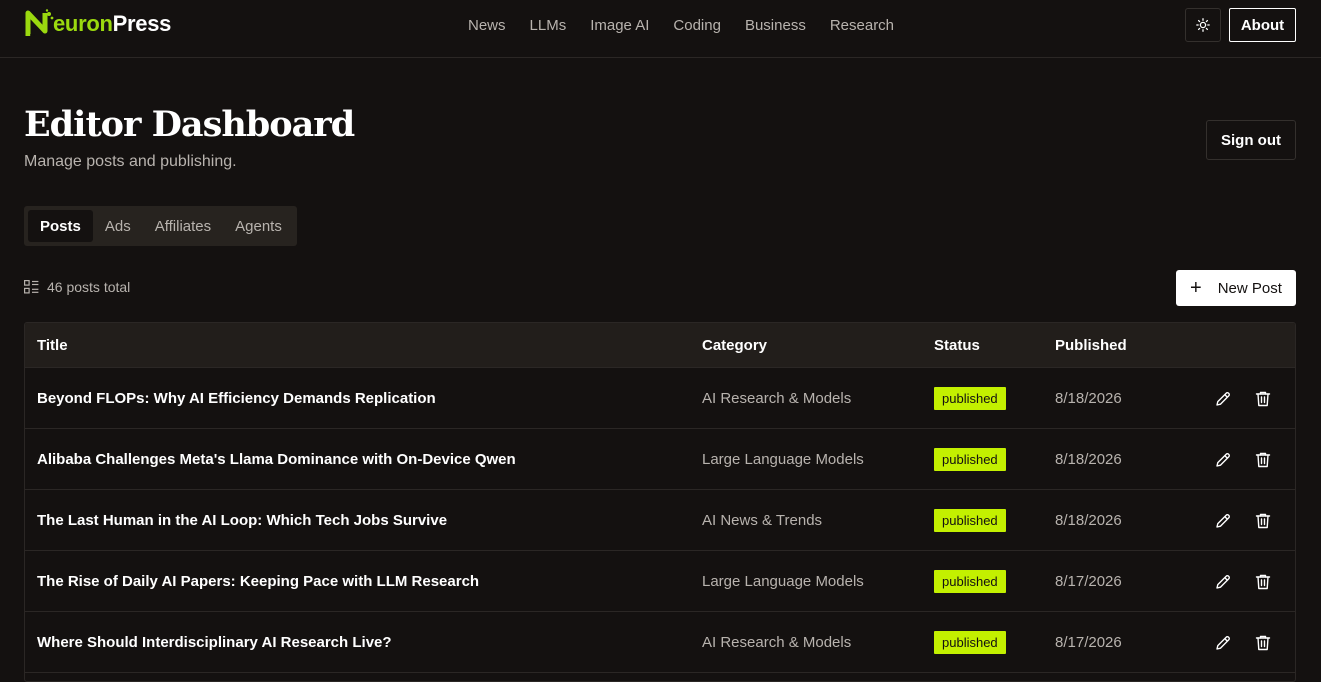 Image resolution: width=1321 pixels, height=682 pixels. What do you see at coordinates (31, 287) in the screenshot?
I see `list-icon` at bounding box center [31, 287].